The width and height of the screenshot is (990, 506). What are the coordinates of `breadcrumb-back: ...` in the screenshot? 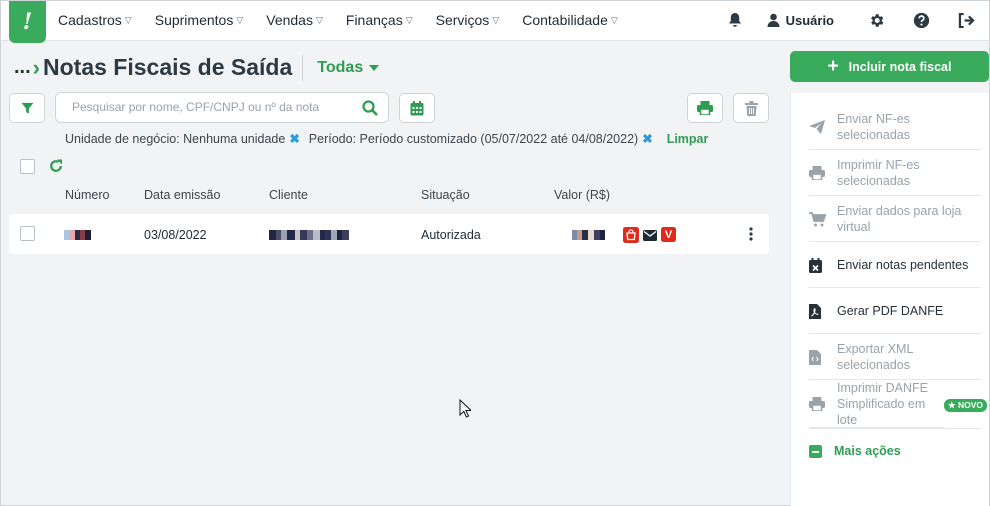 It's located at (22, 67).